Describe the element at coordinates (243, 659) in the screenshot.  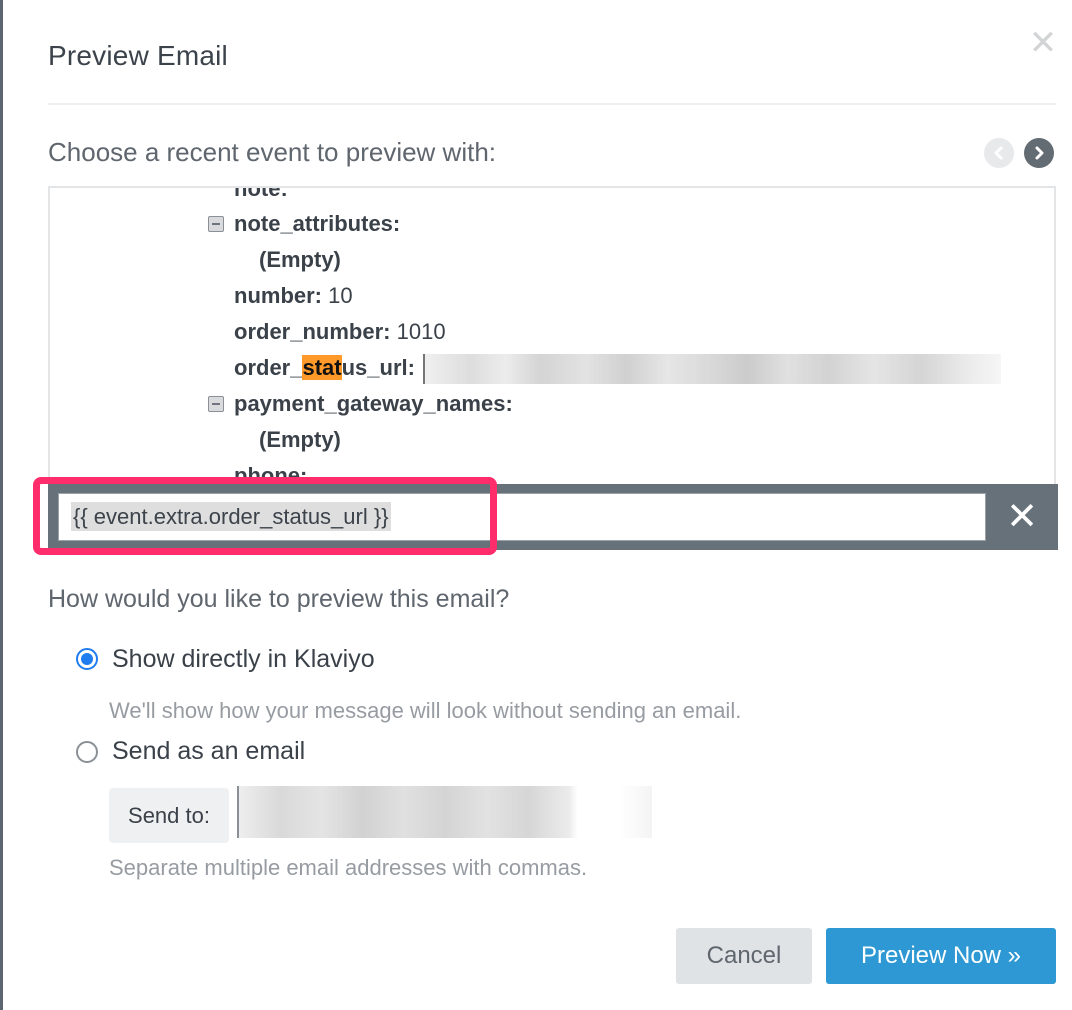
I see `radio-label-show-in-klaviyo: Show directly in Klaviyo` at that location.